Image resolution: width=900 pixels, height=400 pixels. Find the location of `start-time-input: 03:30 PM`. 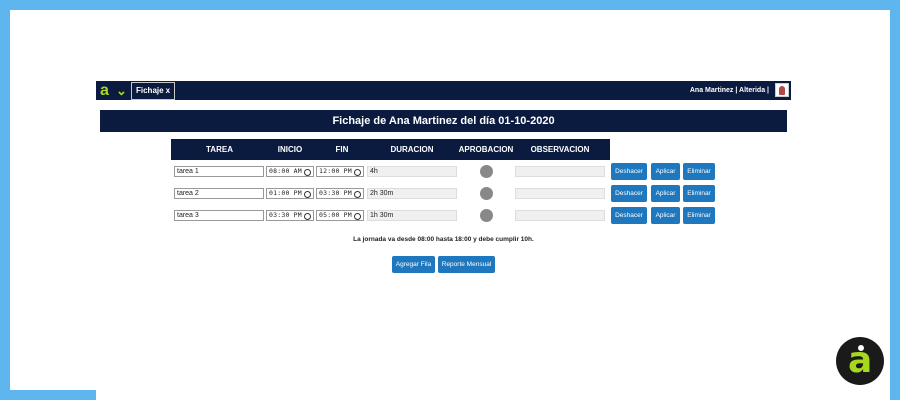

start-time-input: 03:30 PM is located at coordinates (290, 215).